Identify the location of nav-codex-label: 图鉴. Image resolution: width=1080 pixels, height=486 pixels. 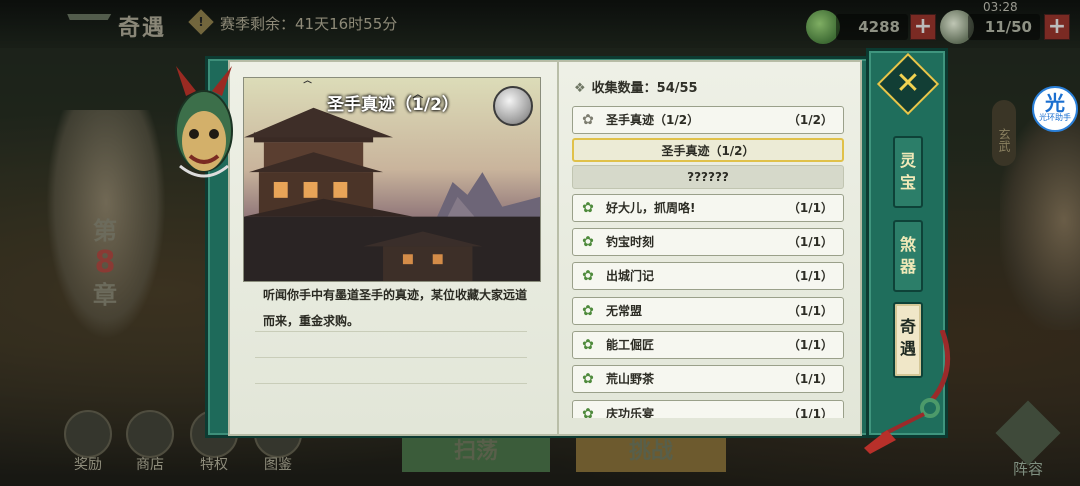
(278, 465).